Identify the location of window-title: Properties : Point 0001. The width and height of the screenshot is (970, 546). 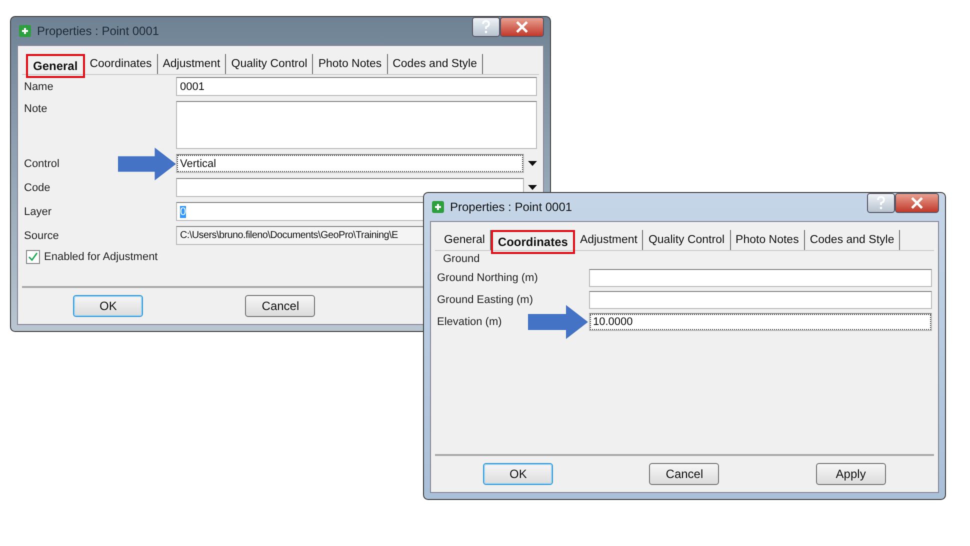
(98, 31).